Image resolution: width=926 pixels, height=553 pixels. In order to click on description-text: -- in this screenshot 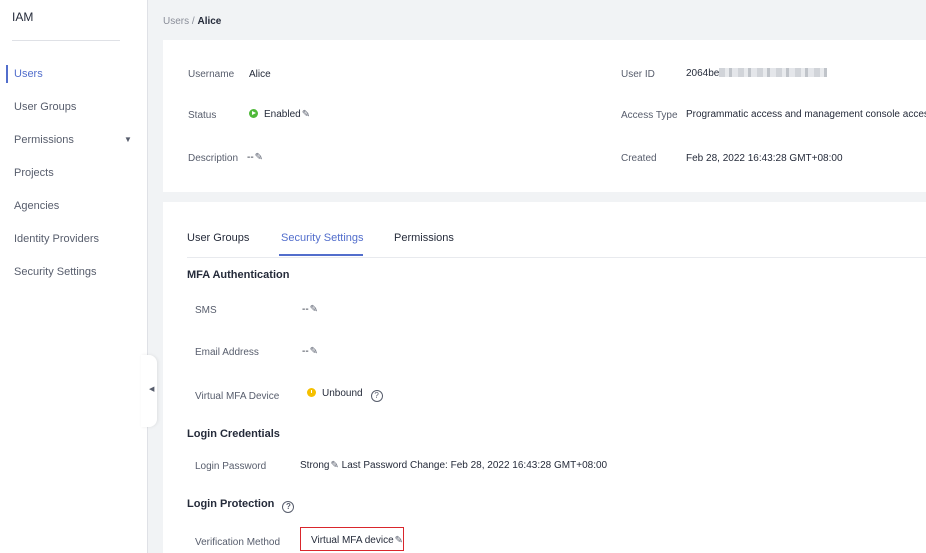, I will do `click(250, 157)`.